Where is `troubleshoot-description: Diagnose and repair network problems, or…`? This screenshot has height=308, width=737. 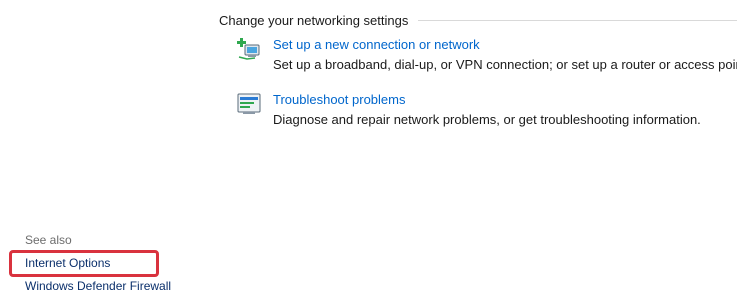 troubleshoot-description: Diagnose and repair network problems, or… is located at coordinates (487, 119).